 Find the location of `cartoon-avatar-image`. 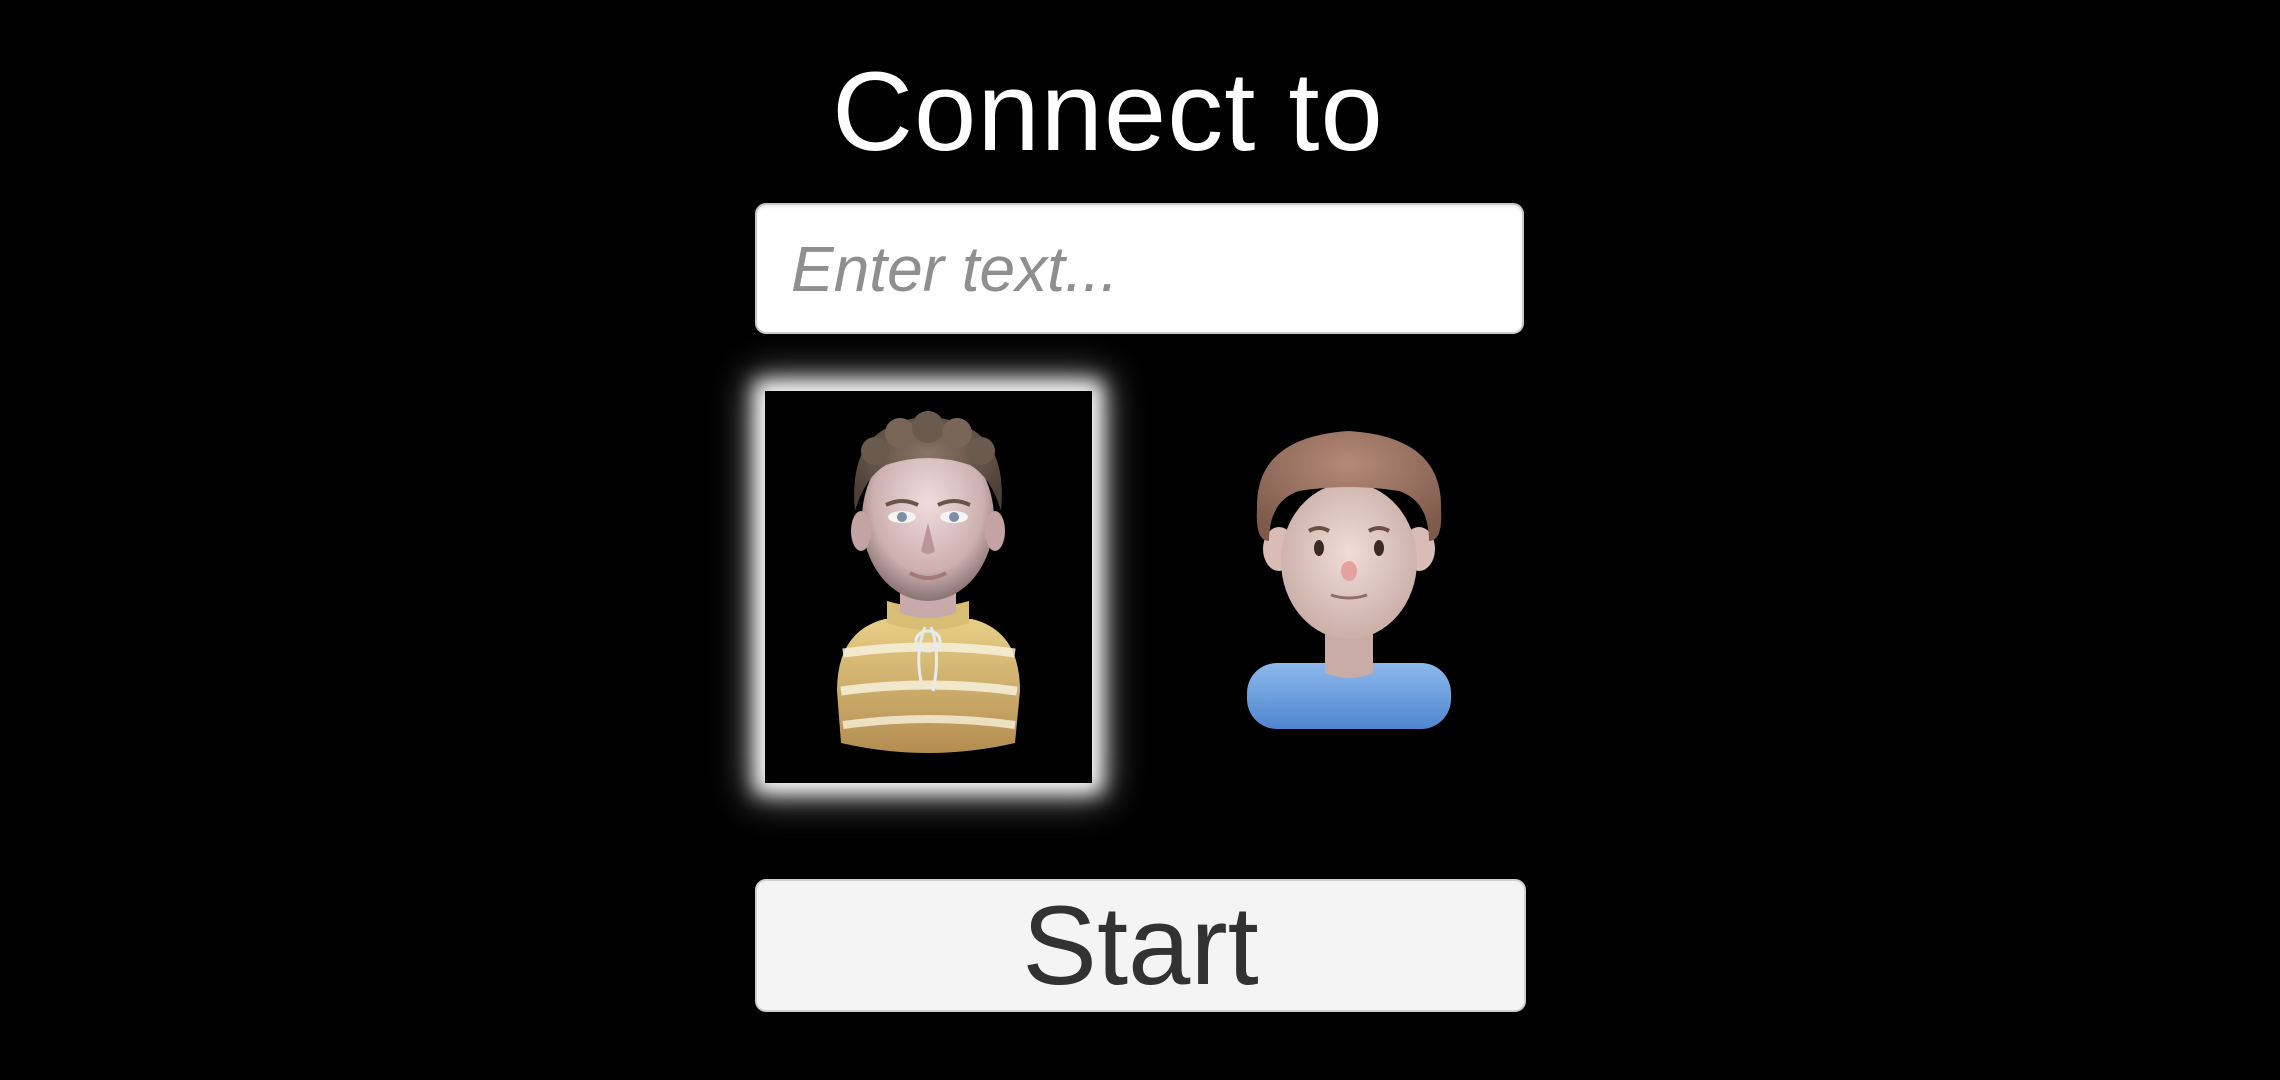

cartoon-avatar-image is located at coordinates (1349, 580).